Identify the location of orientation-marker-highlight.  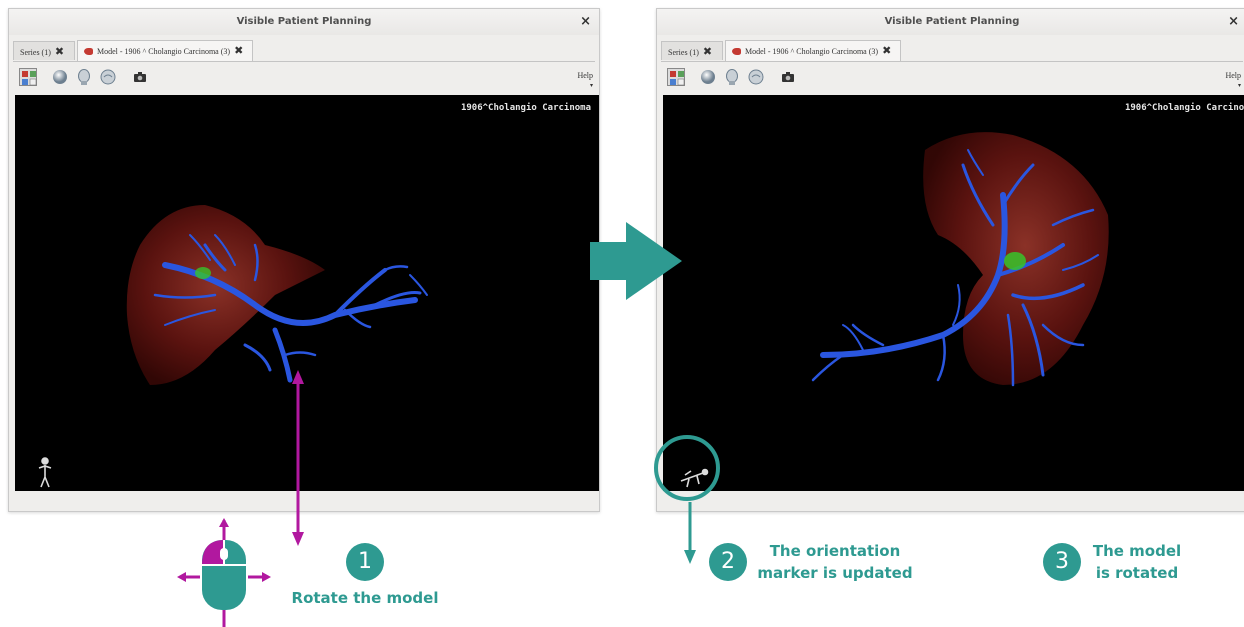
(687, 468).